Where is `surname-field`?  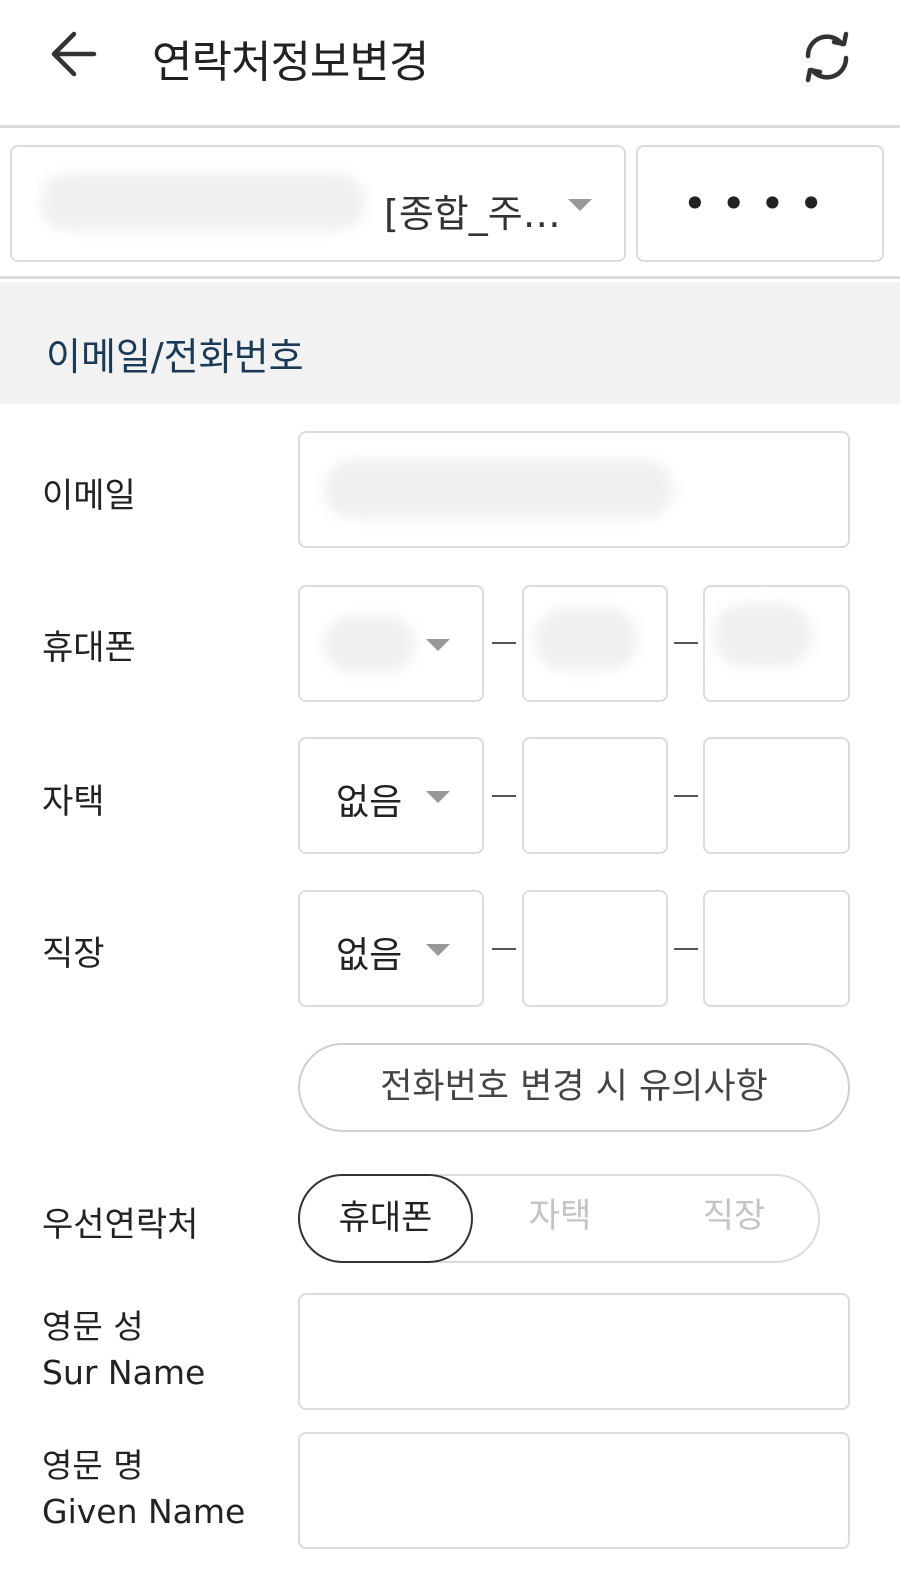
surname-field is located at coordinates (574, 1351).